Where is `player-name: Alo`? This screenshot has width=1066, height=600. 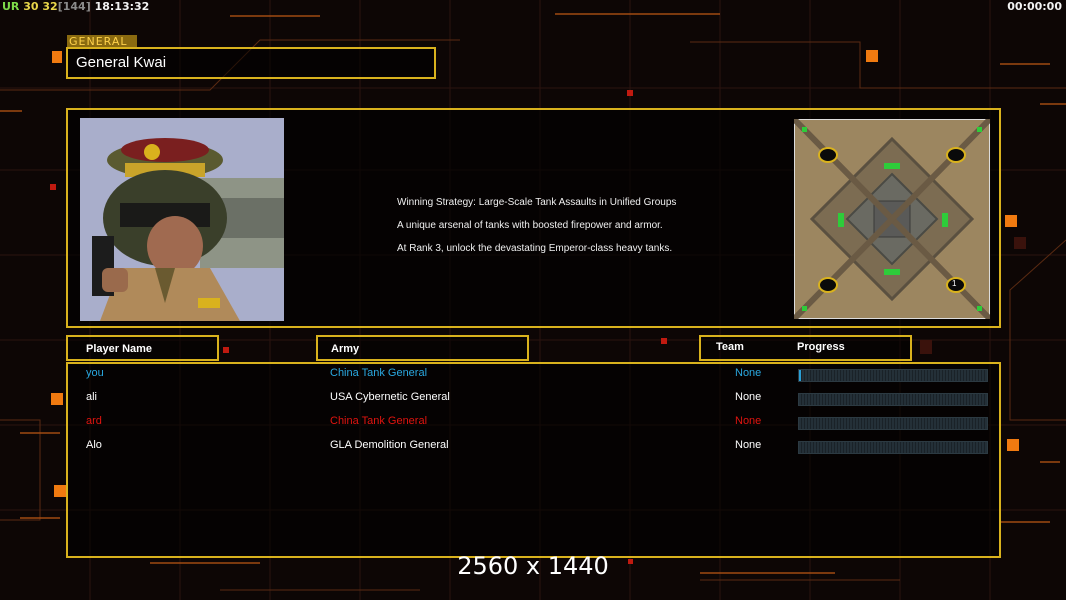 player-name: Alo is located at coordinates (94, 445).